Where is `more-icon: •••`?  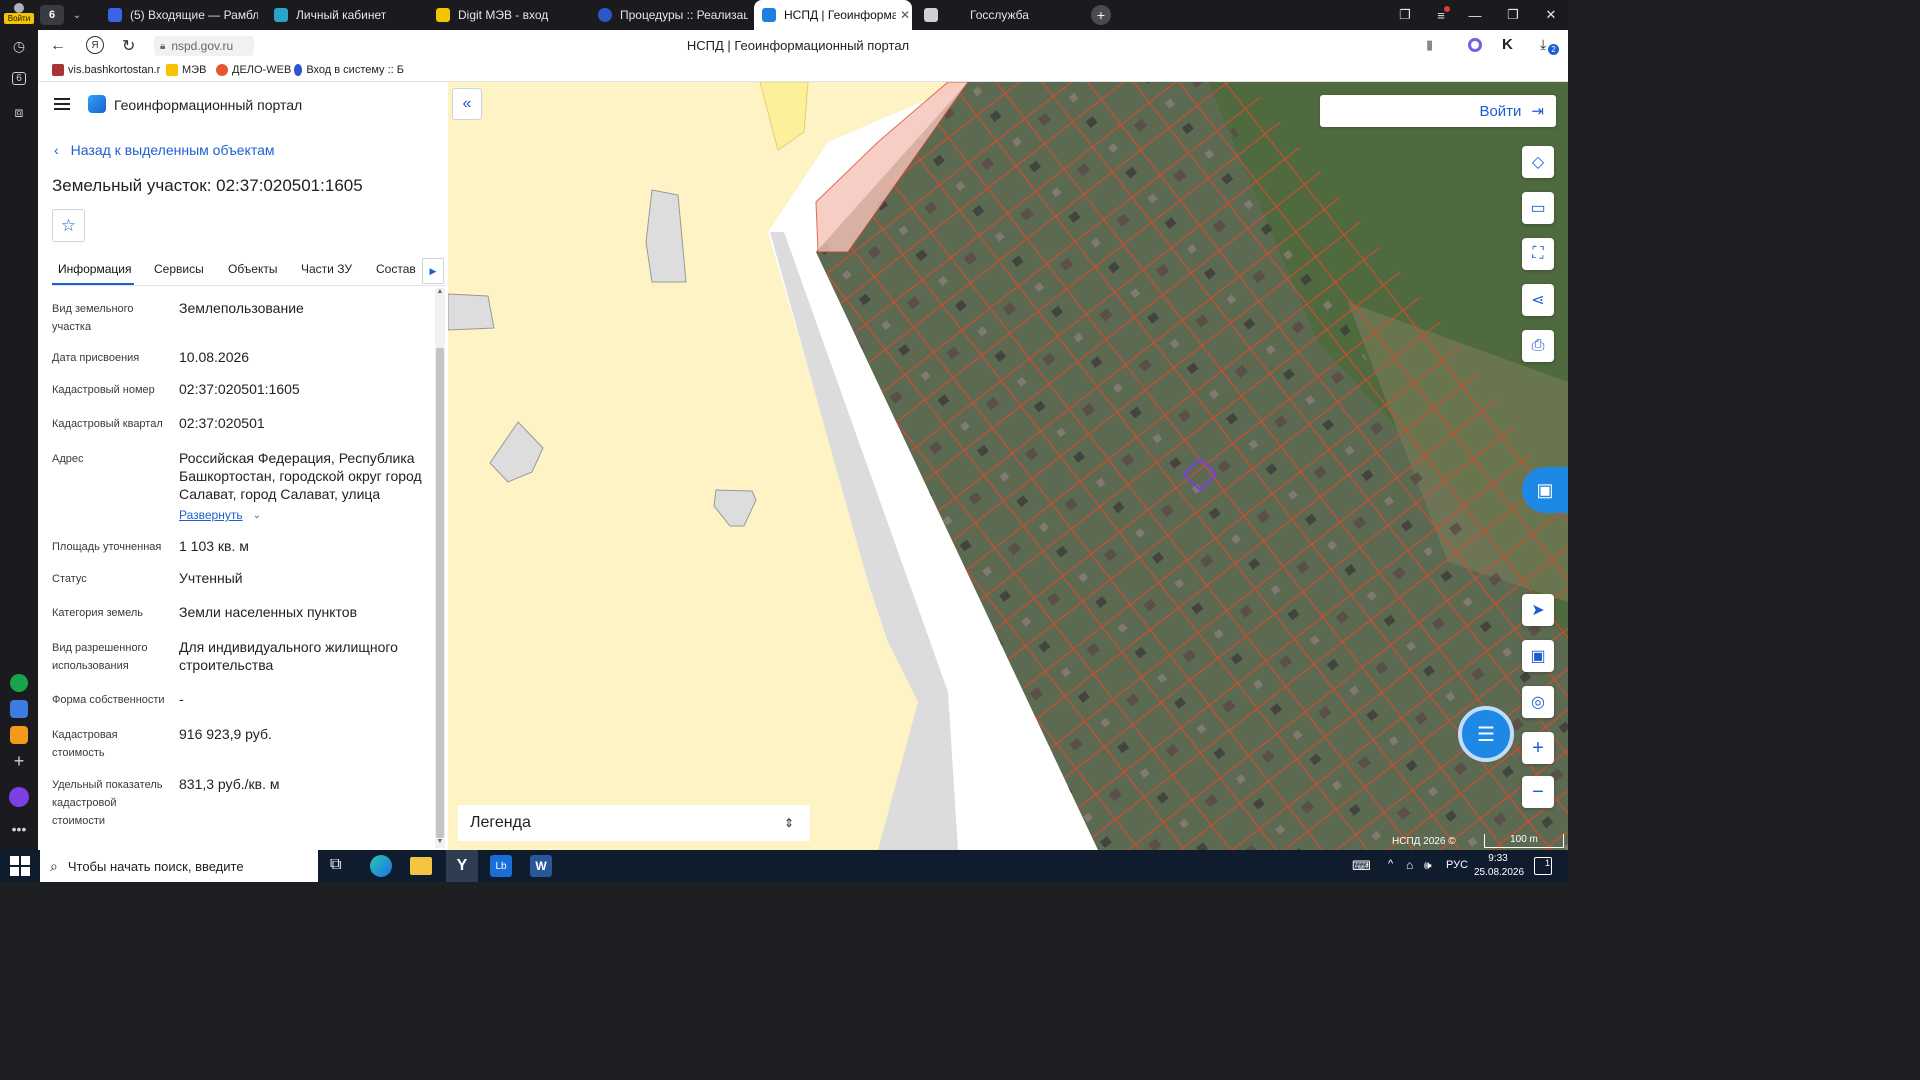 more-icon: ••• is located at coordinates (19, 829).